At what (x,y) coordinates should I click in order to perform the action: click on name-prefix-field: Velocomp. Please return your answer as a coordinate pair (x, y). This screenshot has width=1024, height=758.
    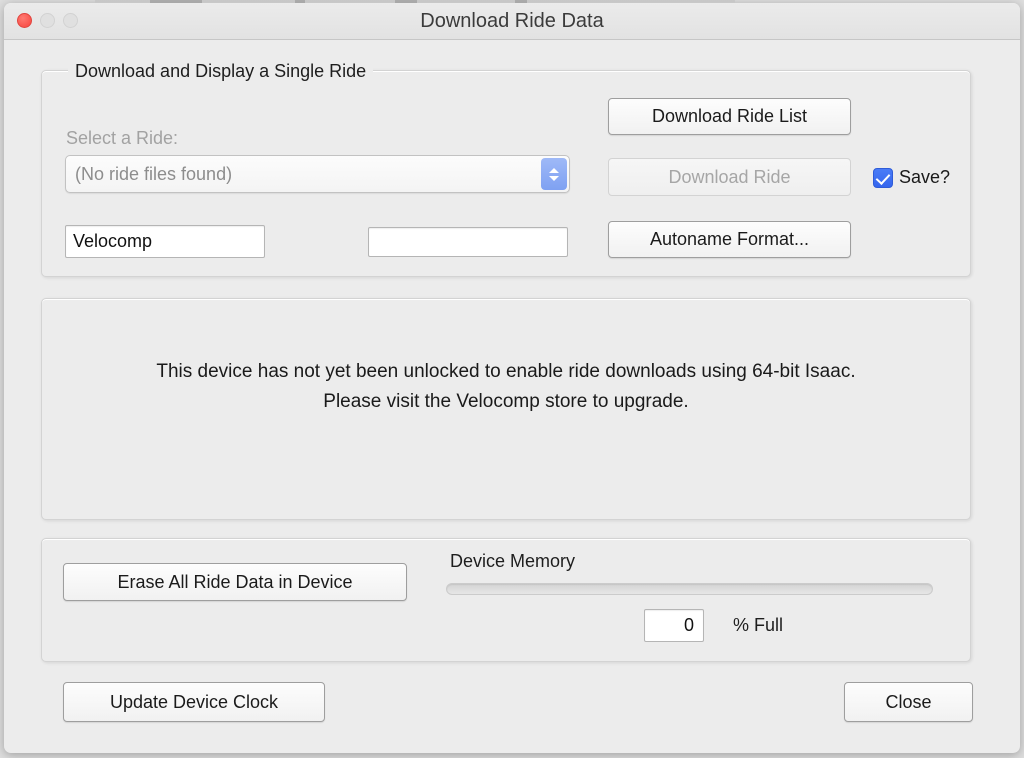
    Looking at the image, I should click on (165, 241).